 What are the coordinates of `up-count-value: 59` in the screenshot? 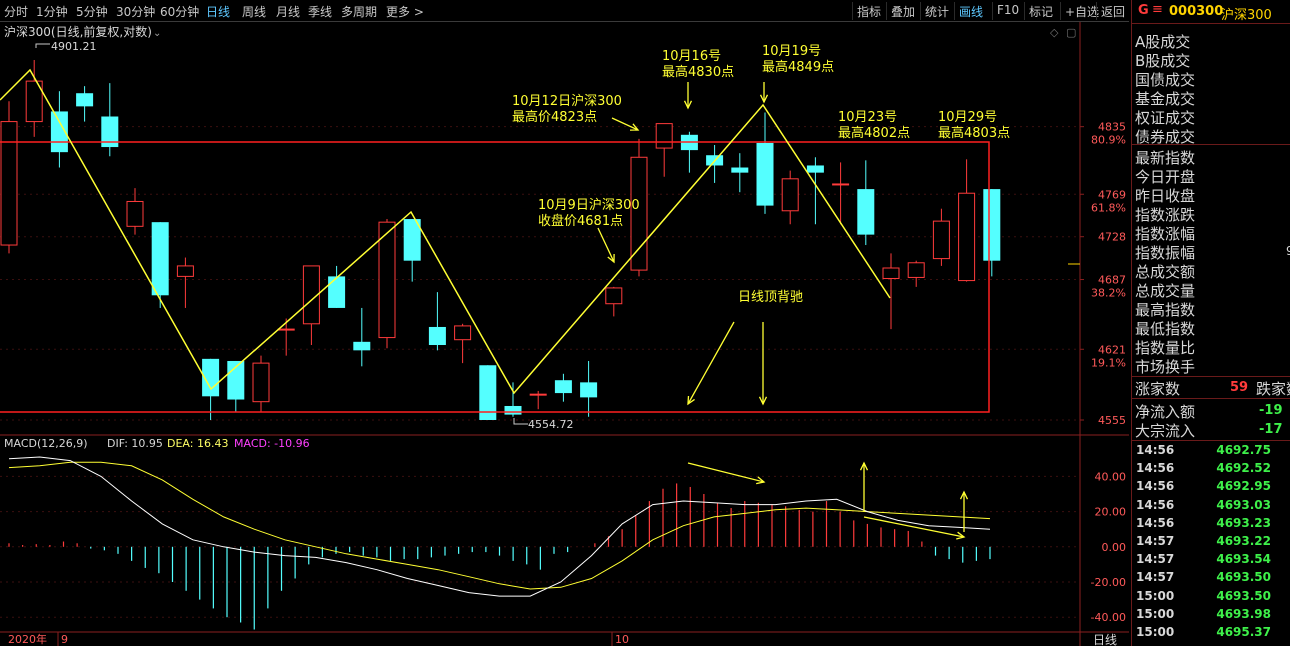 It's located at (1239, 387).